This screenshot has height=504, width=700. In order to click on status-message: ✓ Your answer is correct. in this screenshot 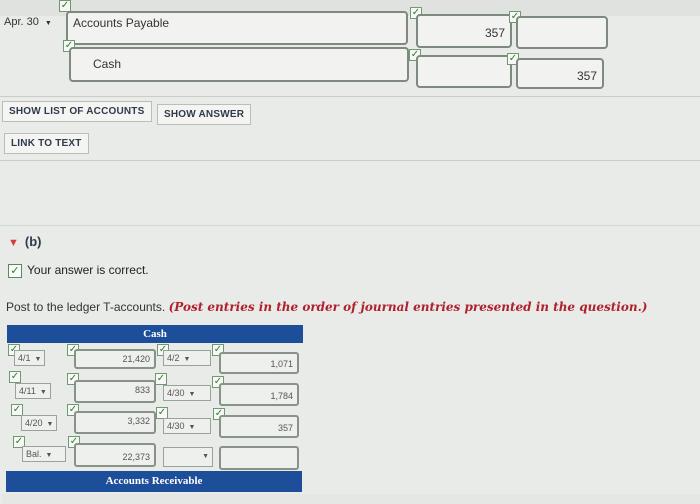, I will do `click(78, 270)`.